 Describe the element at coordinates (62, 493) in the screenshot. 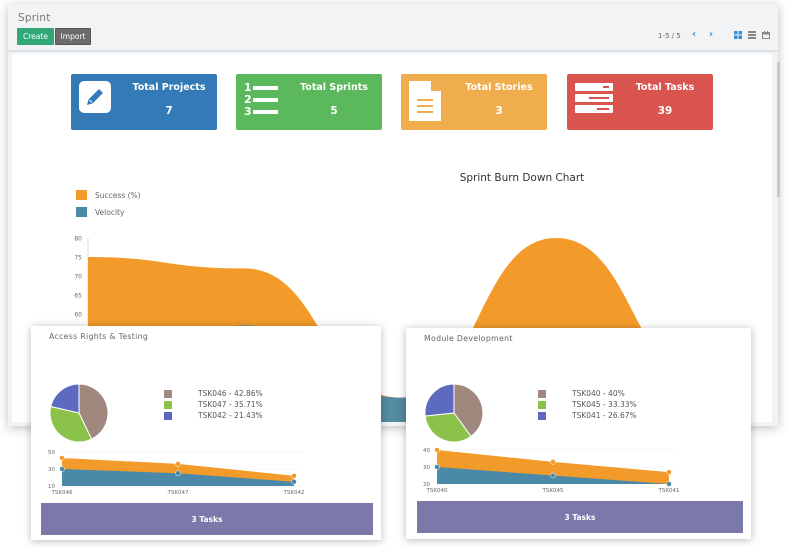

I see `x-tick-label: TSK046` at that location.